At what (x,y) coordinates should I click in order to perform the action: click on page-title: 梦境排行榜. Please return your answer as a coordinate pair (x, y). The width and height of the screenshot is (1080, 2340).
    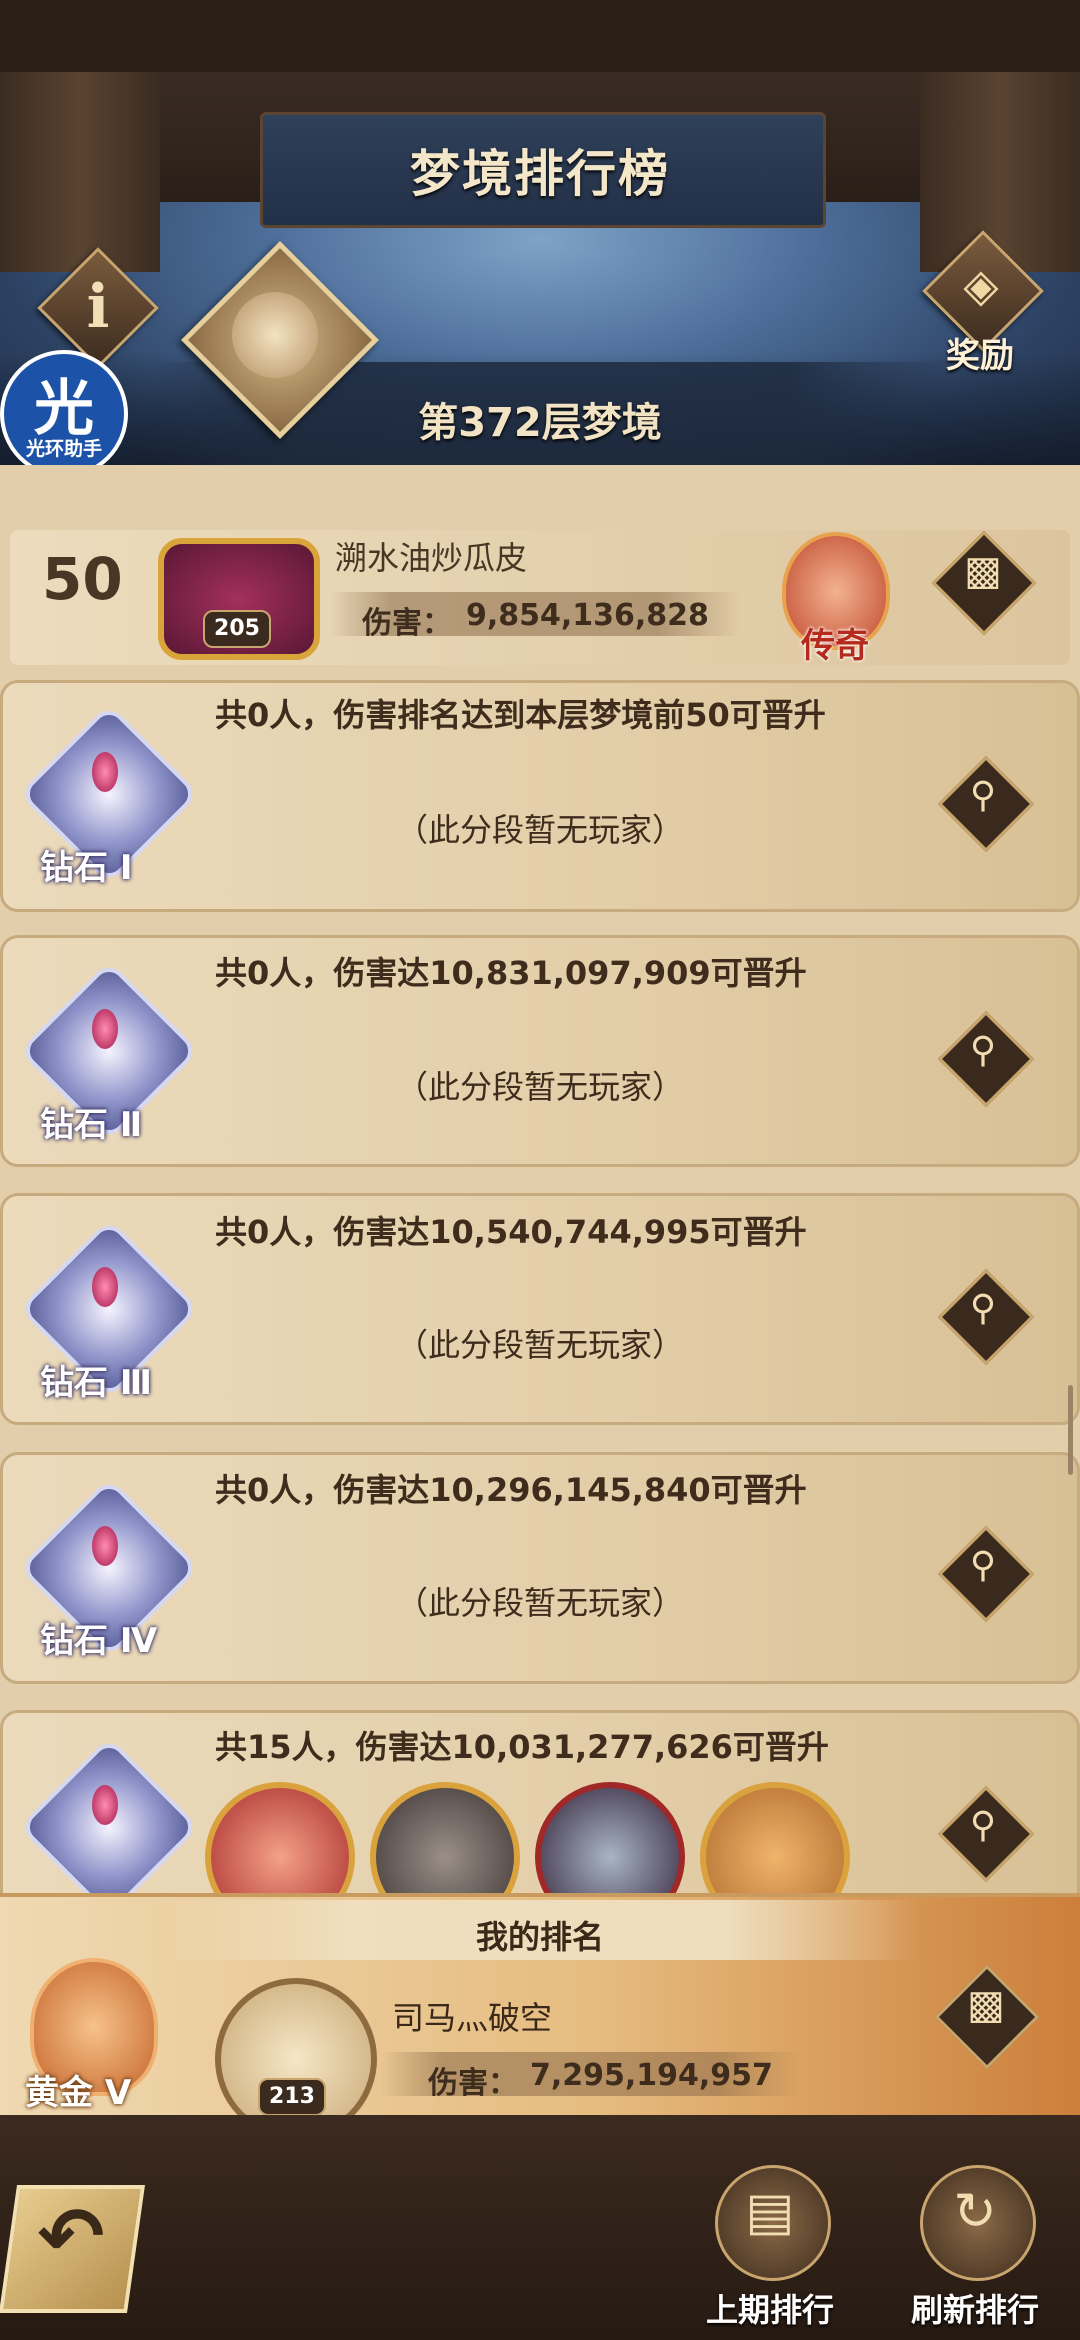
    Looking at the image, I should click on (540, 174).